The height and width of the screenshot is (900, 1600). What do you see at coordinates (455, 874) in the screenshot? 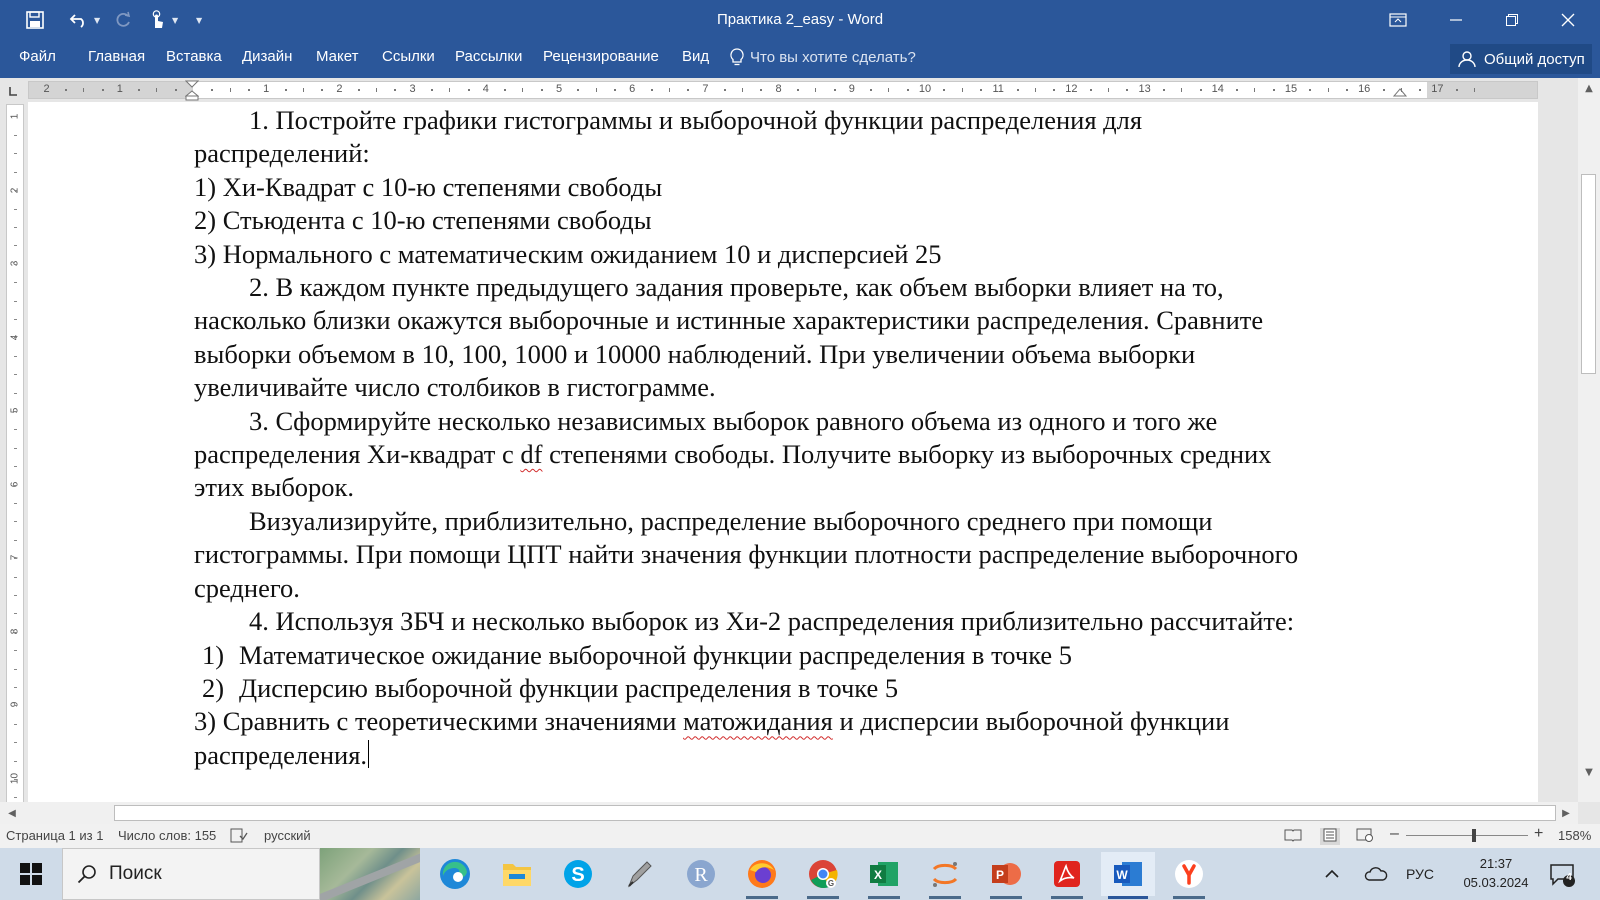
I see `edge-icon` at bounding box center [455, 874].